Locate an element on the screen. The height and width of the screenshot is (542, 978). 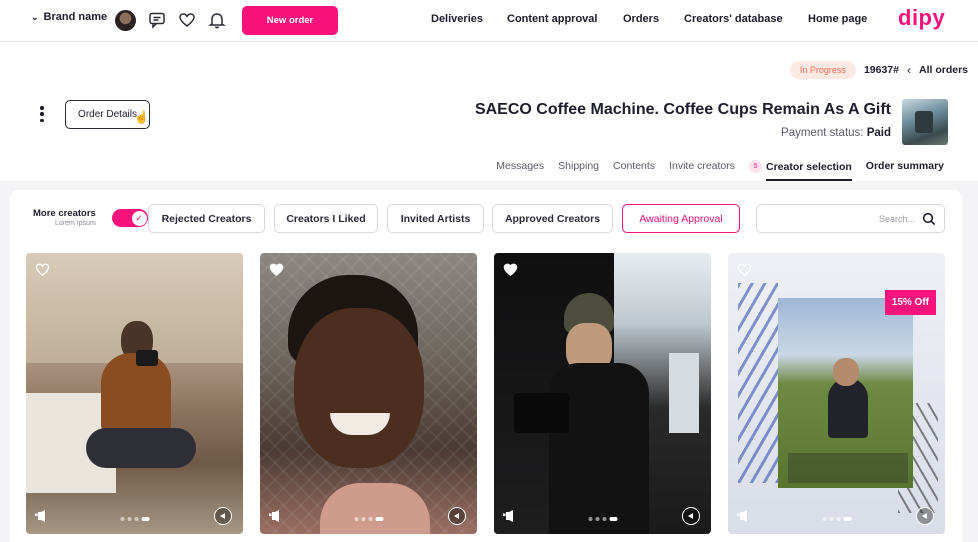
payment-status-value: Paid is located at coordinates (878, 133).